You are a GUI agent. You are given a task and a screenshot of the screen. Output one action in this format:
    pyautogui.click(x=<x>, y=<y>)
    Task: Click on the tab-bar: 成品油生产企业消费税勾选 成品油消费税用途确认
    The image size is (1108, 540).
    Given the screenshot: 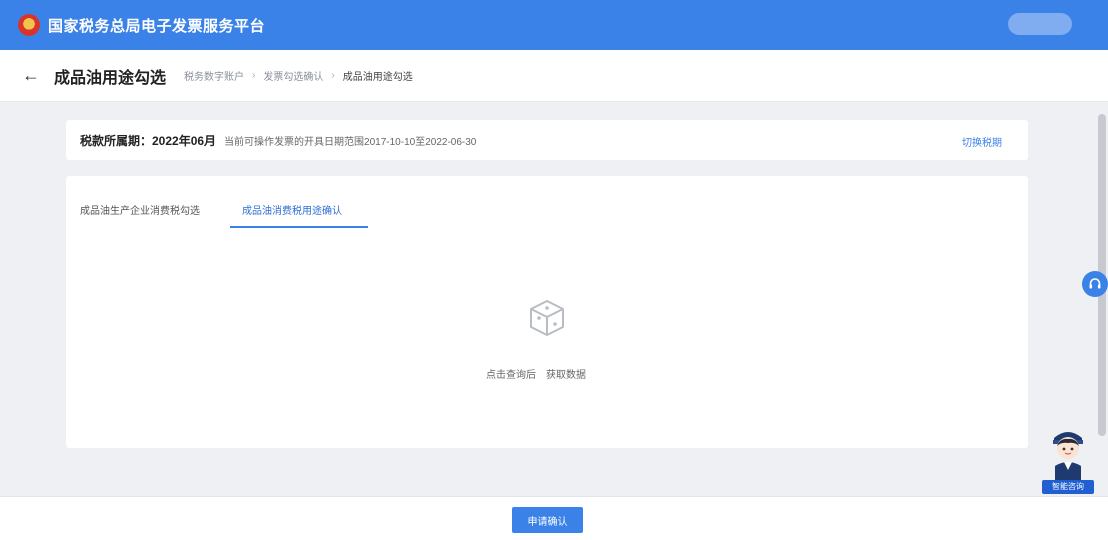 What is the action you would take?
    pyautogui.click(x=547, y=202)
    